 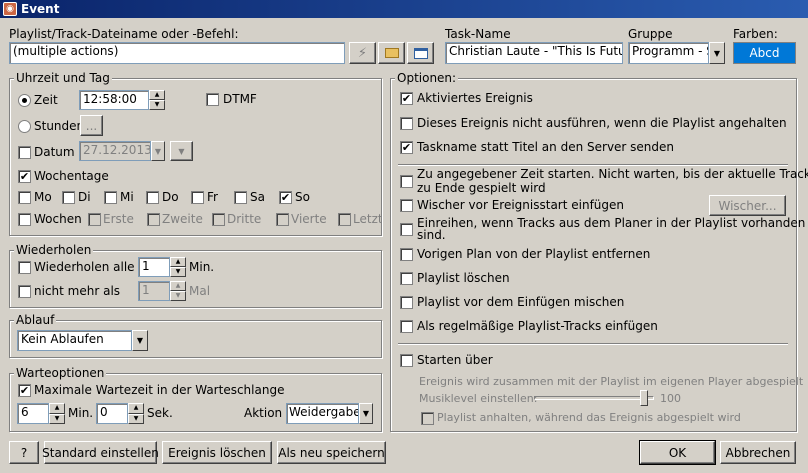 I want to click on list-button, so click(x=420, y=53).